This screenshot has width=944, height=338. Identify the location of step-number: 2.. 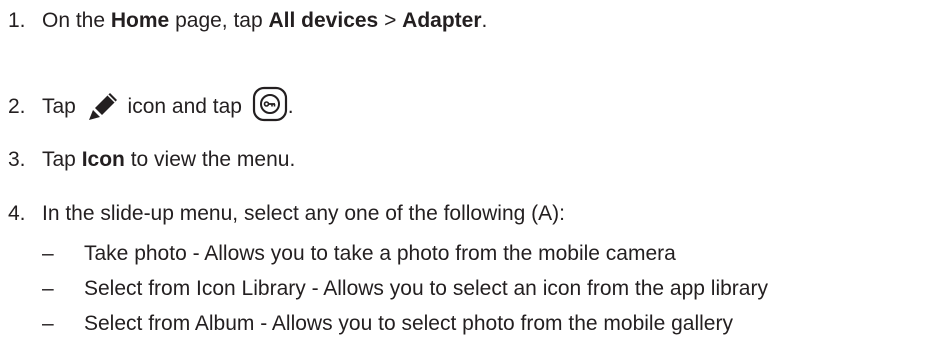
(17, 106).